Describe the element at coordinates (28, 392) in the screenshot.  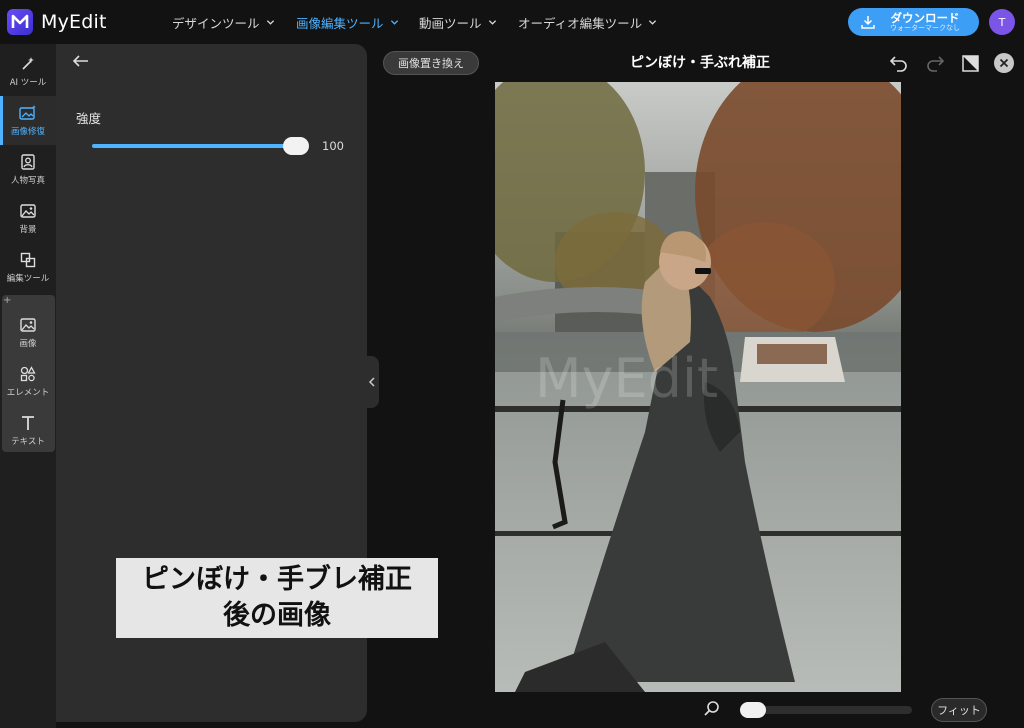
I see `rail-label: エレメント` at that location.